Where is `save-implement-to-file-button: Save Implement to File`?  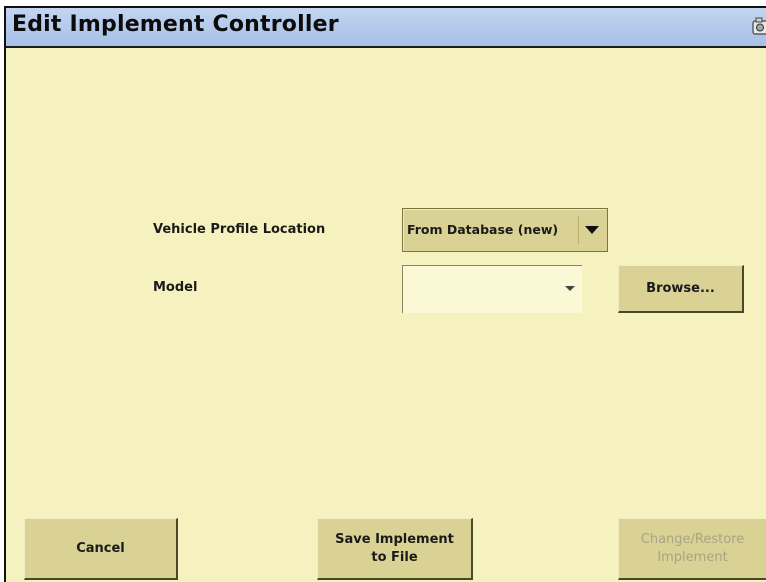 save-implement-to-file-button: Save Implement to File is located at coordinates (395, 549).